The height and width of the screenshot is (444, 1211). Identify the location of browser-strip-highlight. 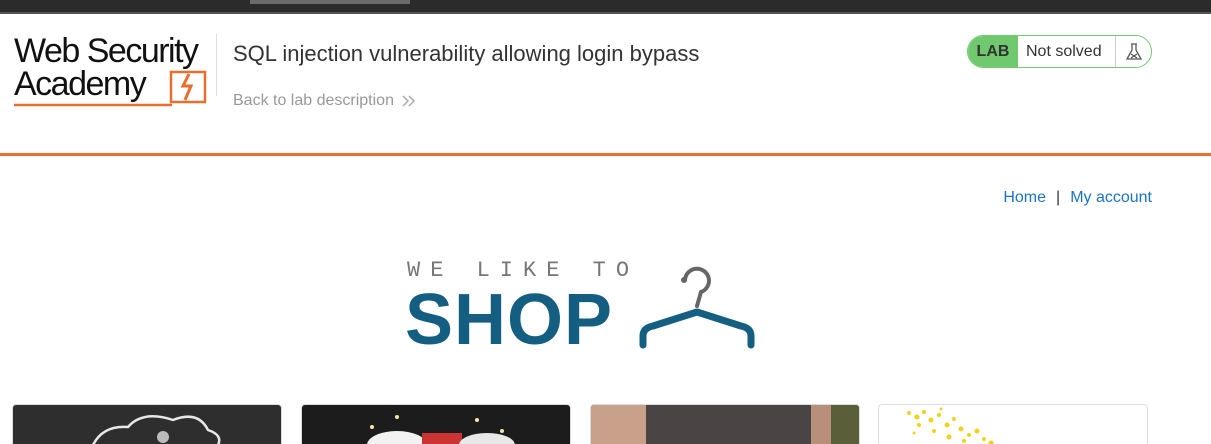
(330, 2).